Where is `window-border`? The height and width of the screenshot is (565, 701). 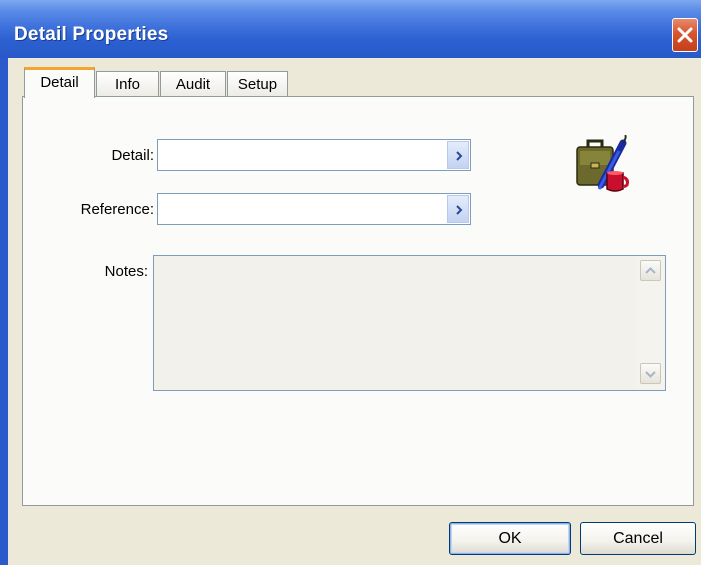
window-border is located at coordinates (4, 311).